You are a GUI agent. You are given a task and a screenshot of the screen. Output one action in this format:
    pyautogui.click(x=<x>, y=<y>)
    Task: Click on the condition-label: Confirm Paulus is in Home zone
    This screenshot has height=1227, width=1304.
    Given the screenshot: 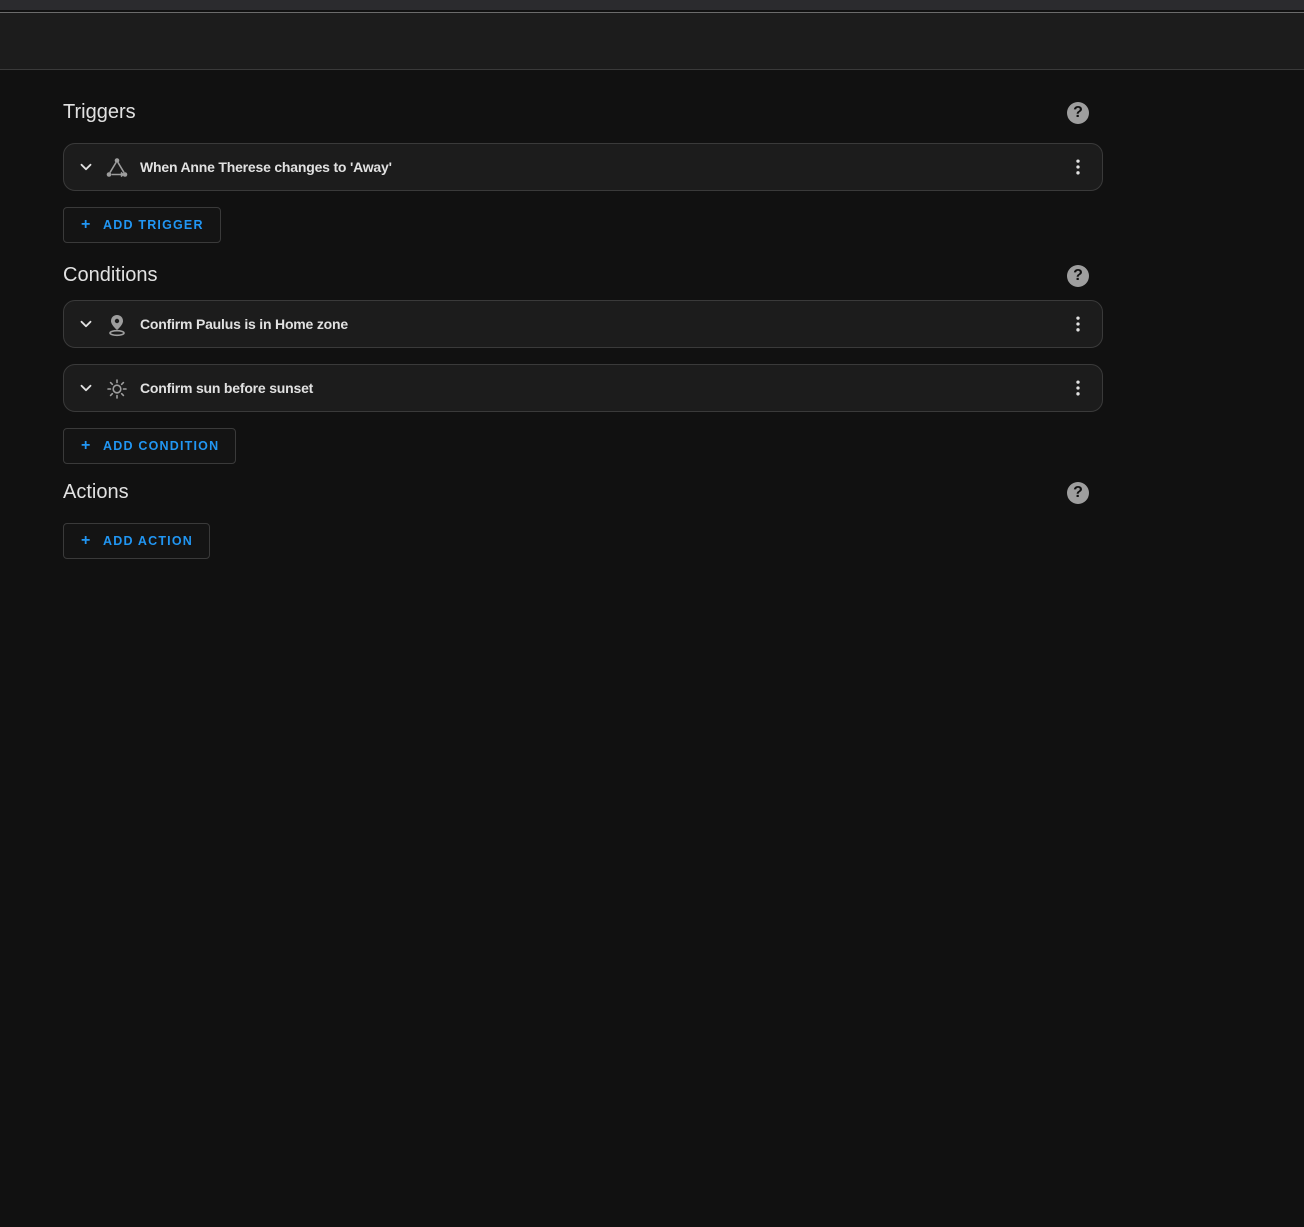 What is the action you would take?
    pyautogui.click(x=244, y=324)
    